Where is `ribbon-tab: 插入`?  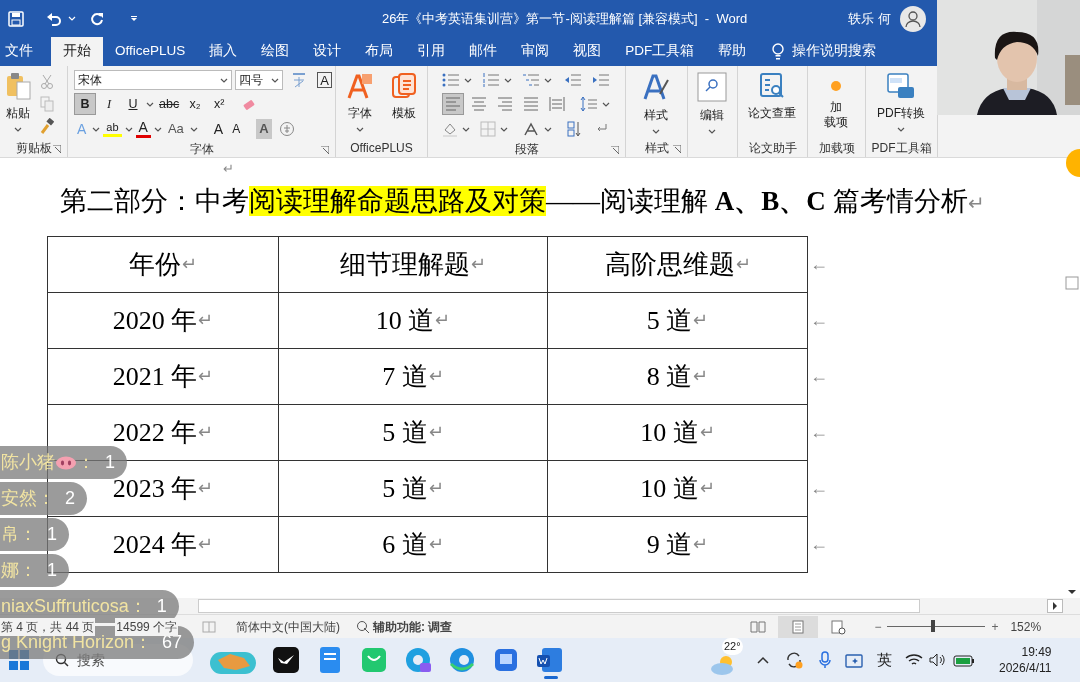
ribbon-tab: 插入 is located at coordinates (223, 51).